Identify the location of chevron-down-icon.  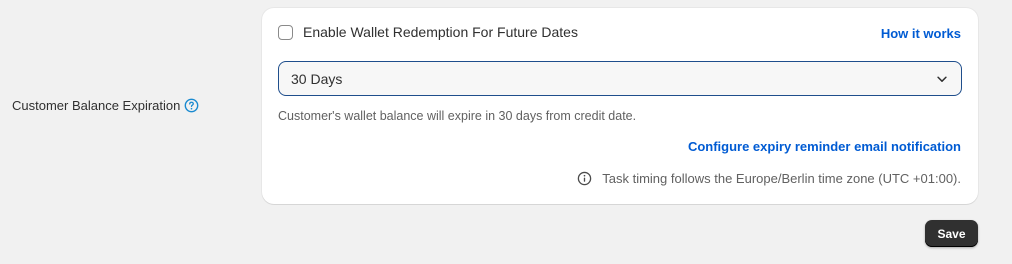
(942, 79).